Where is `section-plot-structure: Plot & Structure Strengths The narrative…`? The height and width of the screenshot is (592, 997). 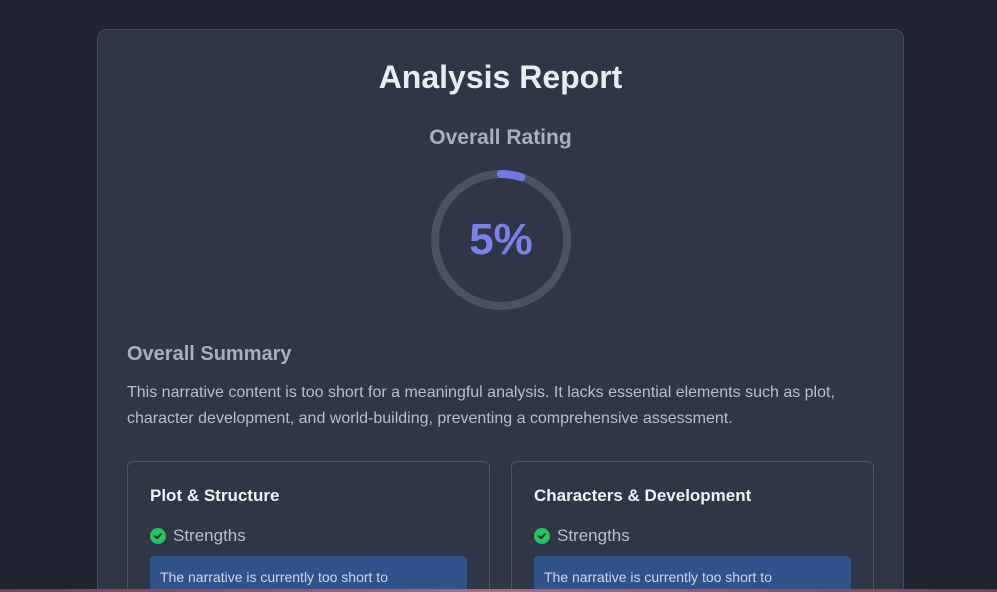 section-plot-structure: Plot & Structure Strengths The narrative… is located at coordinates (308, 526).